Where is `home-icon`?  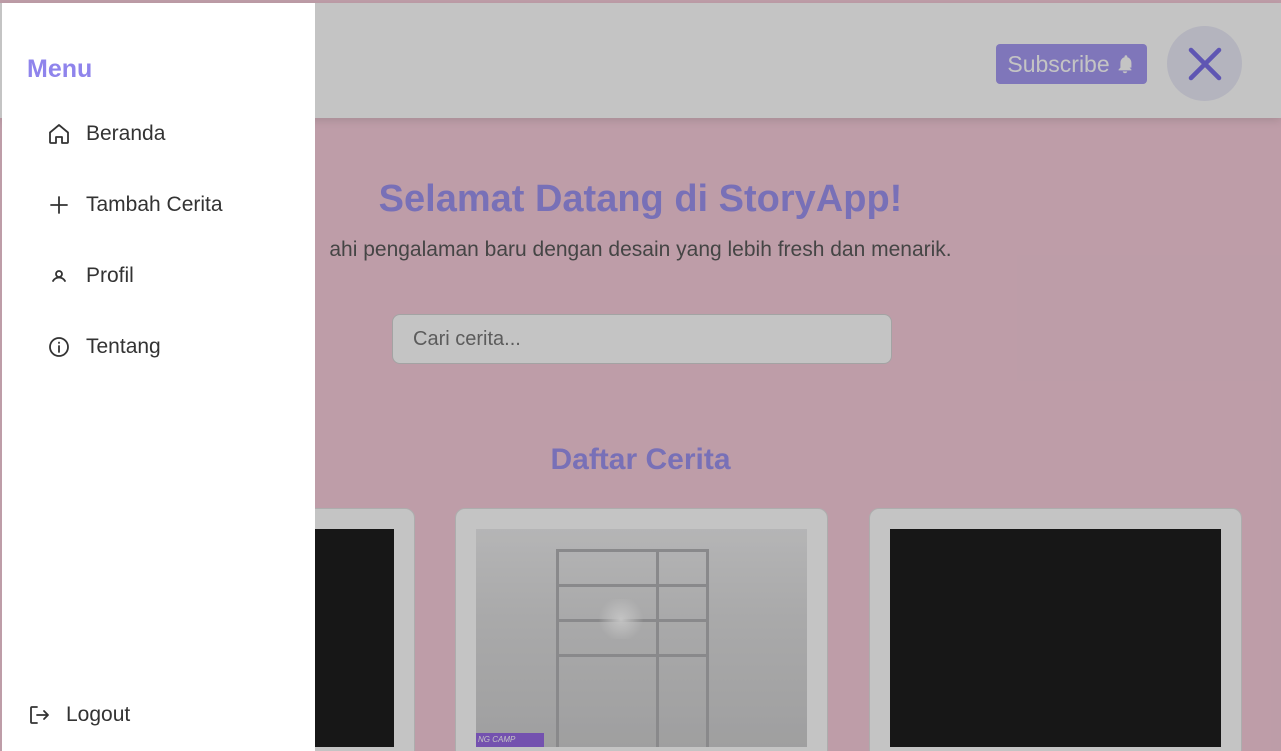 home-icon is located at coordinates (59, 134).